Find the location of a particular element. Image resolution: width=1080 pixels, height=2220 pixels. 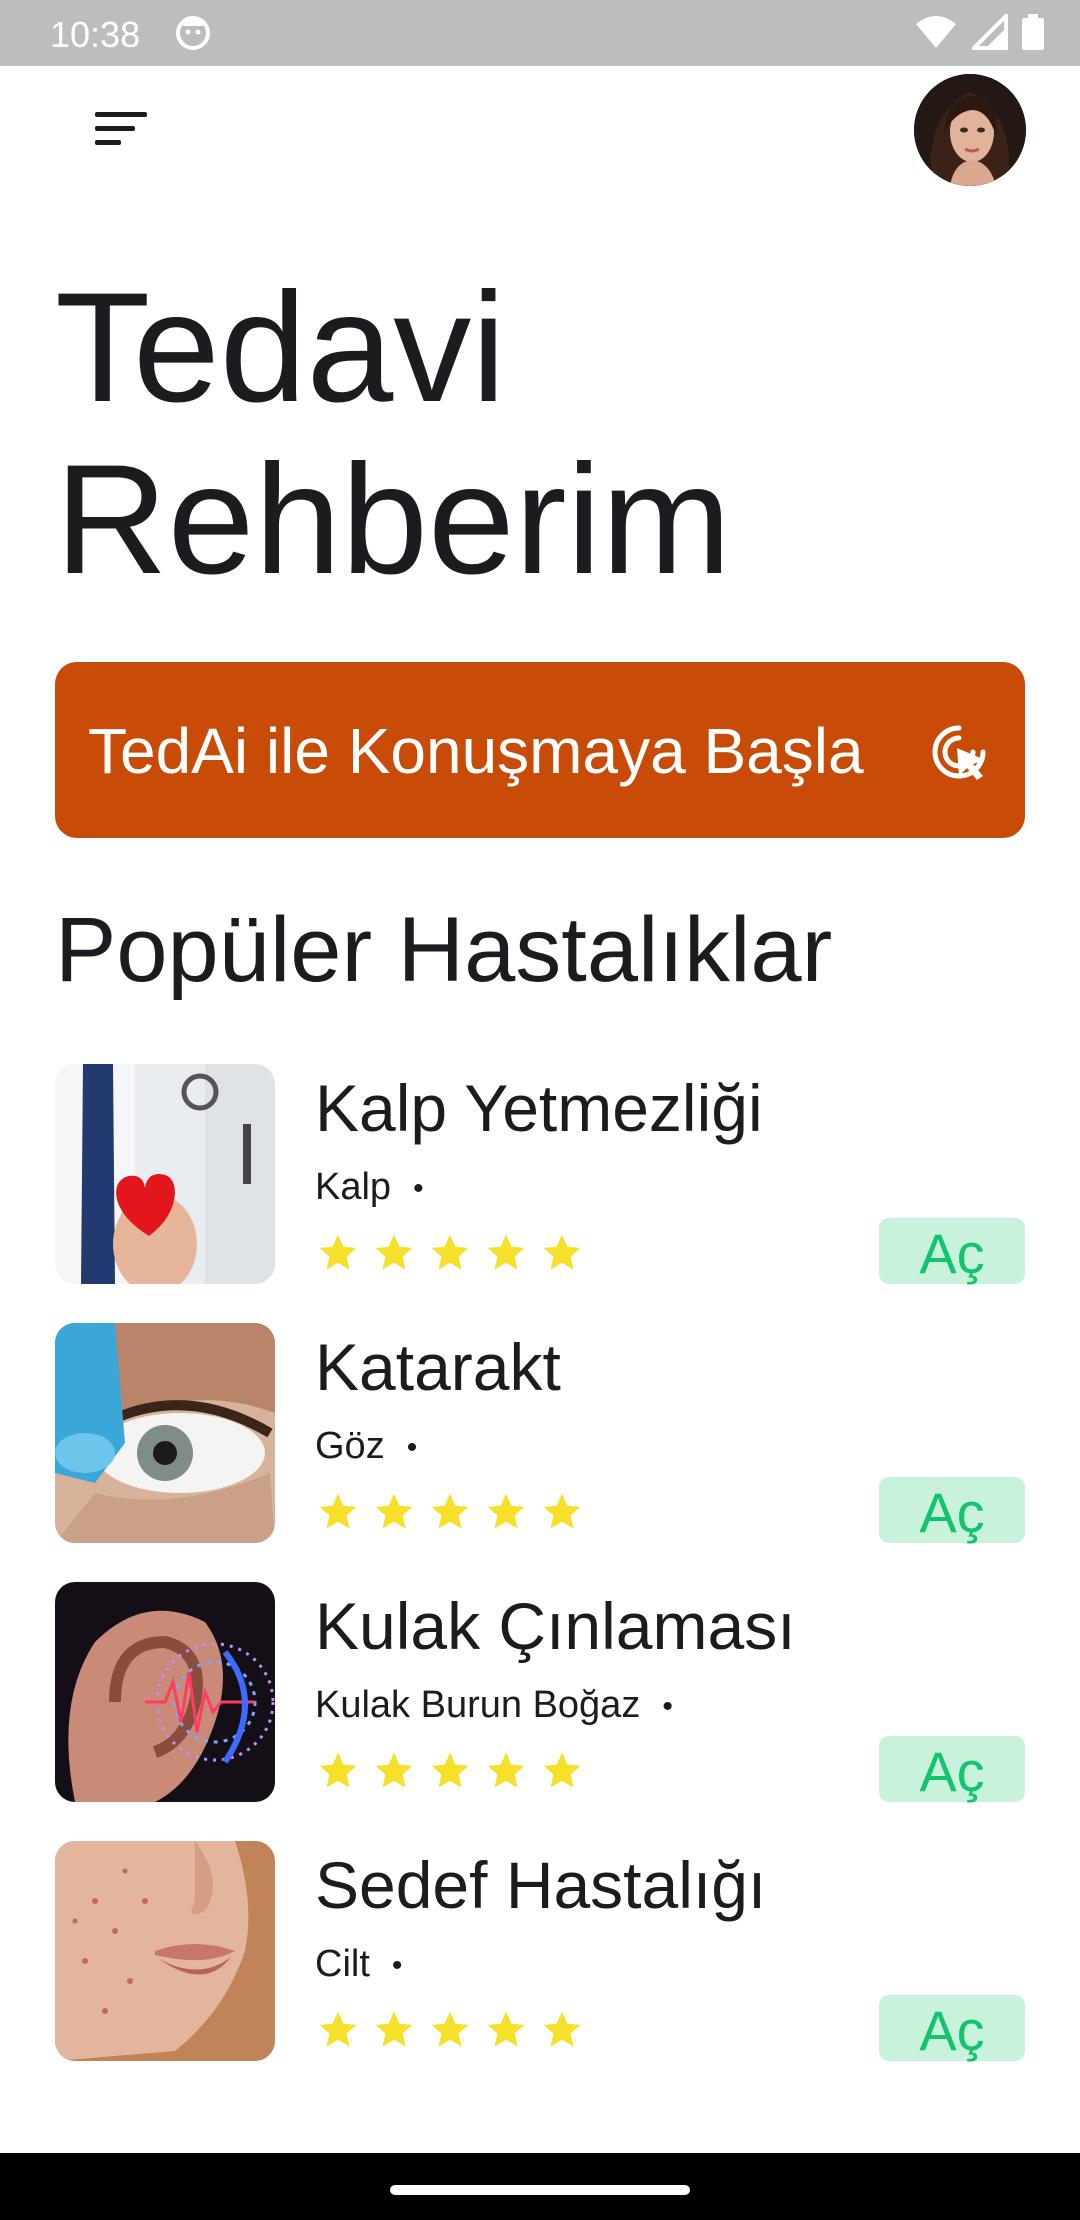

page-title: Tedavi Rehberim is located at coordinates (530, 434).